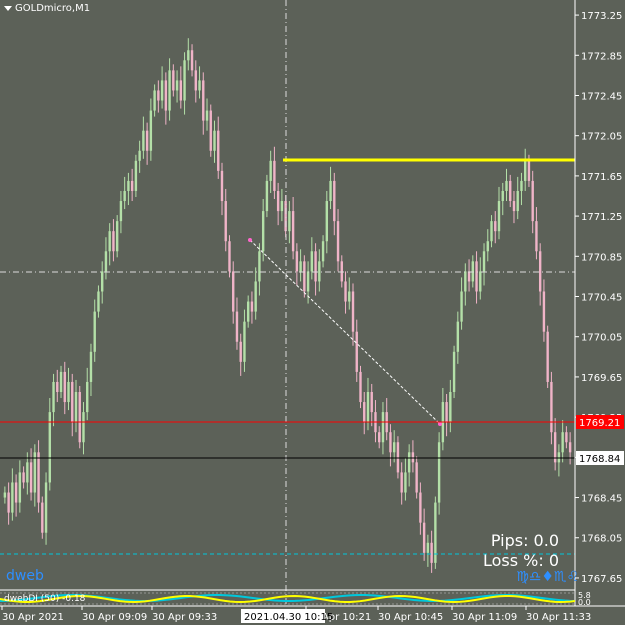  I want to click on price-tick-label: 1770.85, so click(601, 257).